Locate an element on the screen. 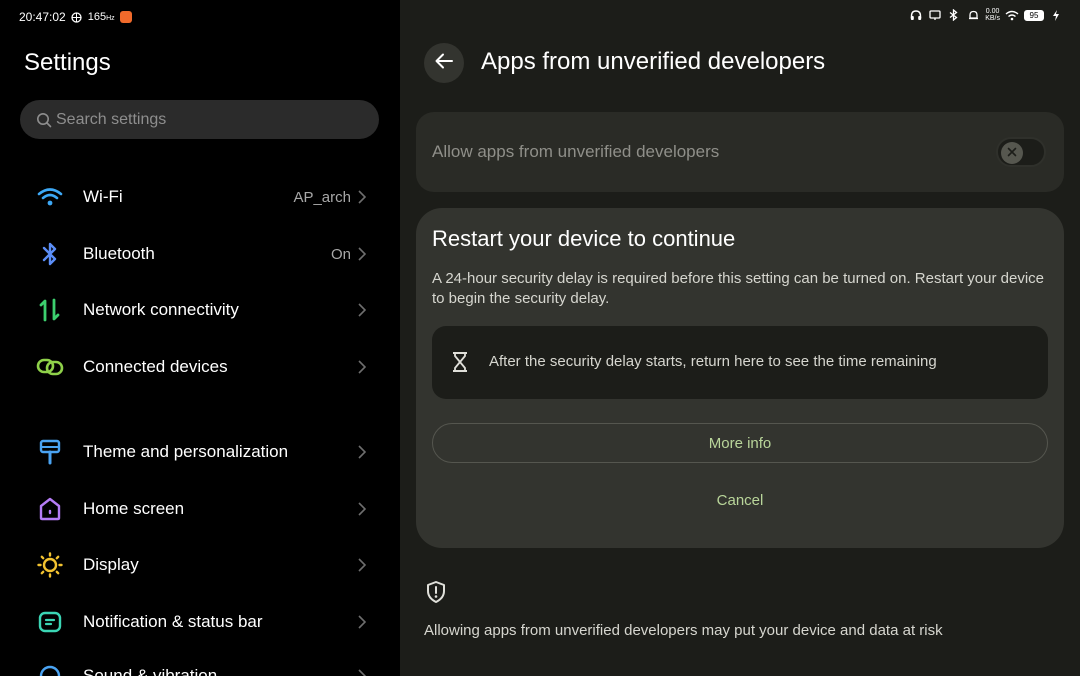 The image size is (1080, 676). page-title: Settings is located at coordinates (67, 62).